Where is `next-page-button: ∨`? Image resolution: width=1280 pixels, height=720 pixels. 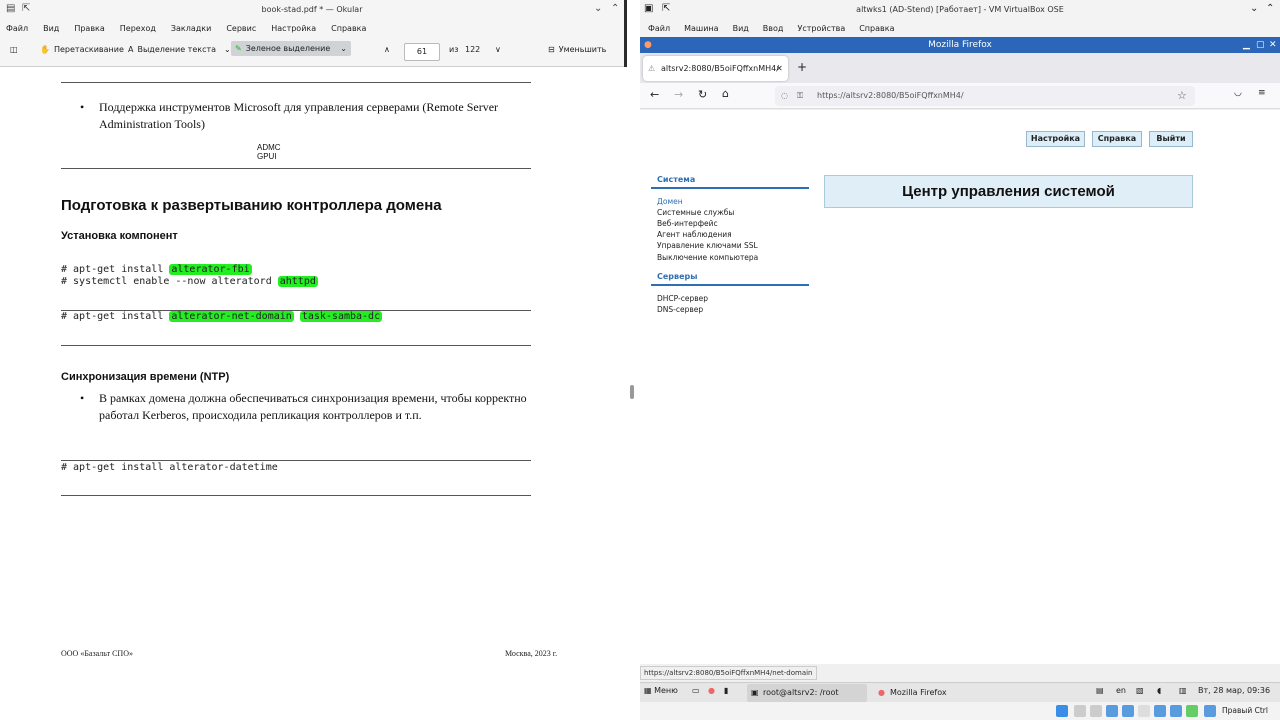
next-page-button: ∨ is located at coordinates (498, 49).